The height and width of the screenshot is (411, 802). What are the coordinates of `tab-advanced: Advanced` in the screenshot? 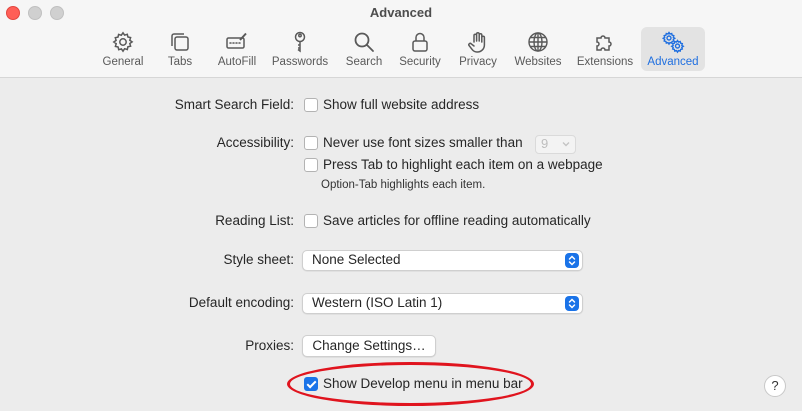 It's located at (673, 49).